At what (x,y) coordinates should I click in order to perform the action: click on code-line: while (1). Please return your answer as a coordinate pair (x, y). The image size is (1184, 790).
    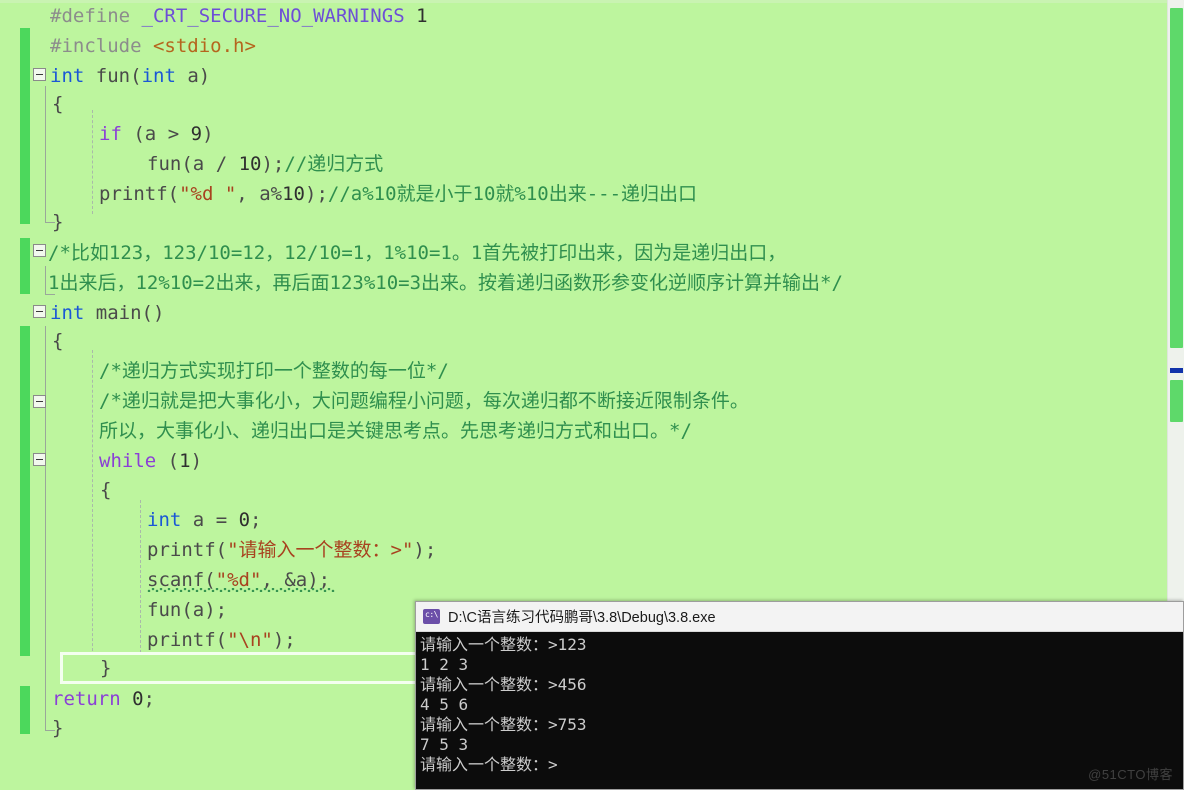
    Looking at the image, I should click on (150, 461).